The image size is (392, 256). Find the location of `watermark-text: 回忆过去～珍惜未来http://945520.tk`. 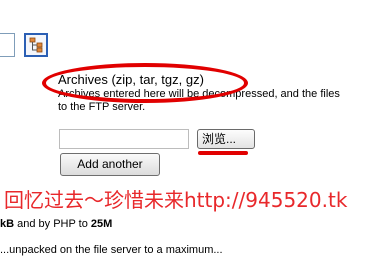

watermark-text: 回忆过去～珍惜未来http://945520.tk is located at coordinates (176, 200).